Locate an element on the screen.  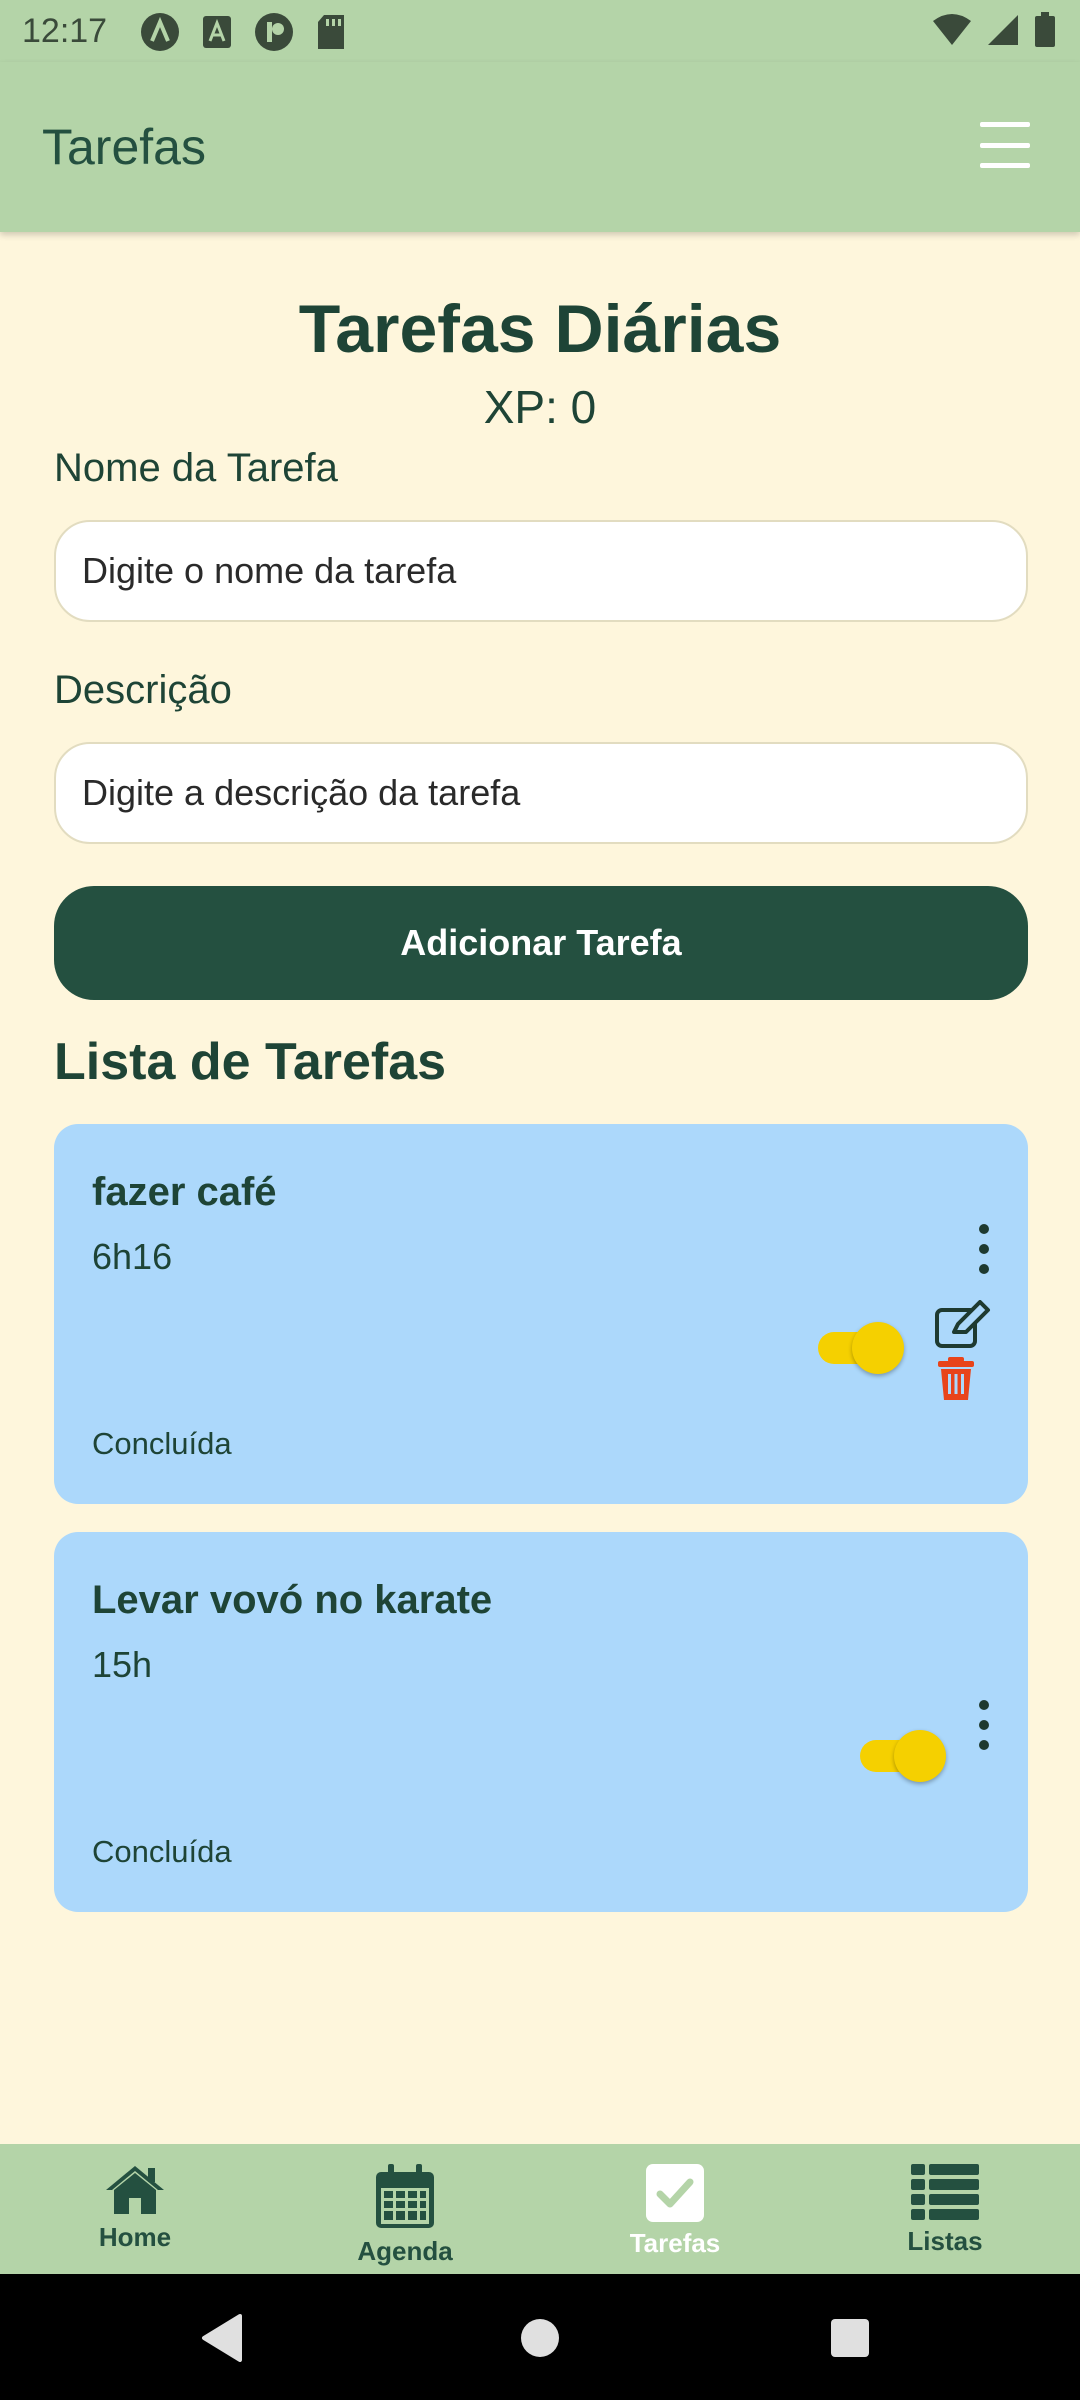
add-task-button: Adicionar Tarefa is located at coordinates (541, 943).